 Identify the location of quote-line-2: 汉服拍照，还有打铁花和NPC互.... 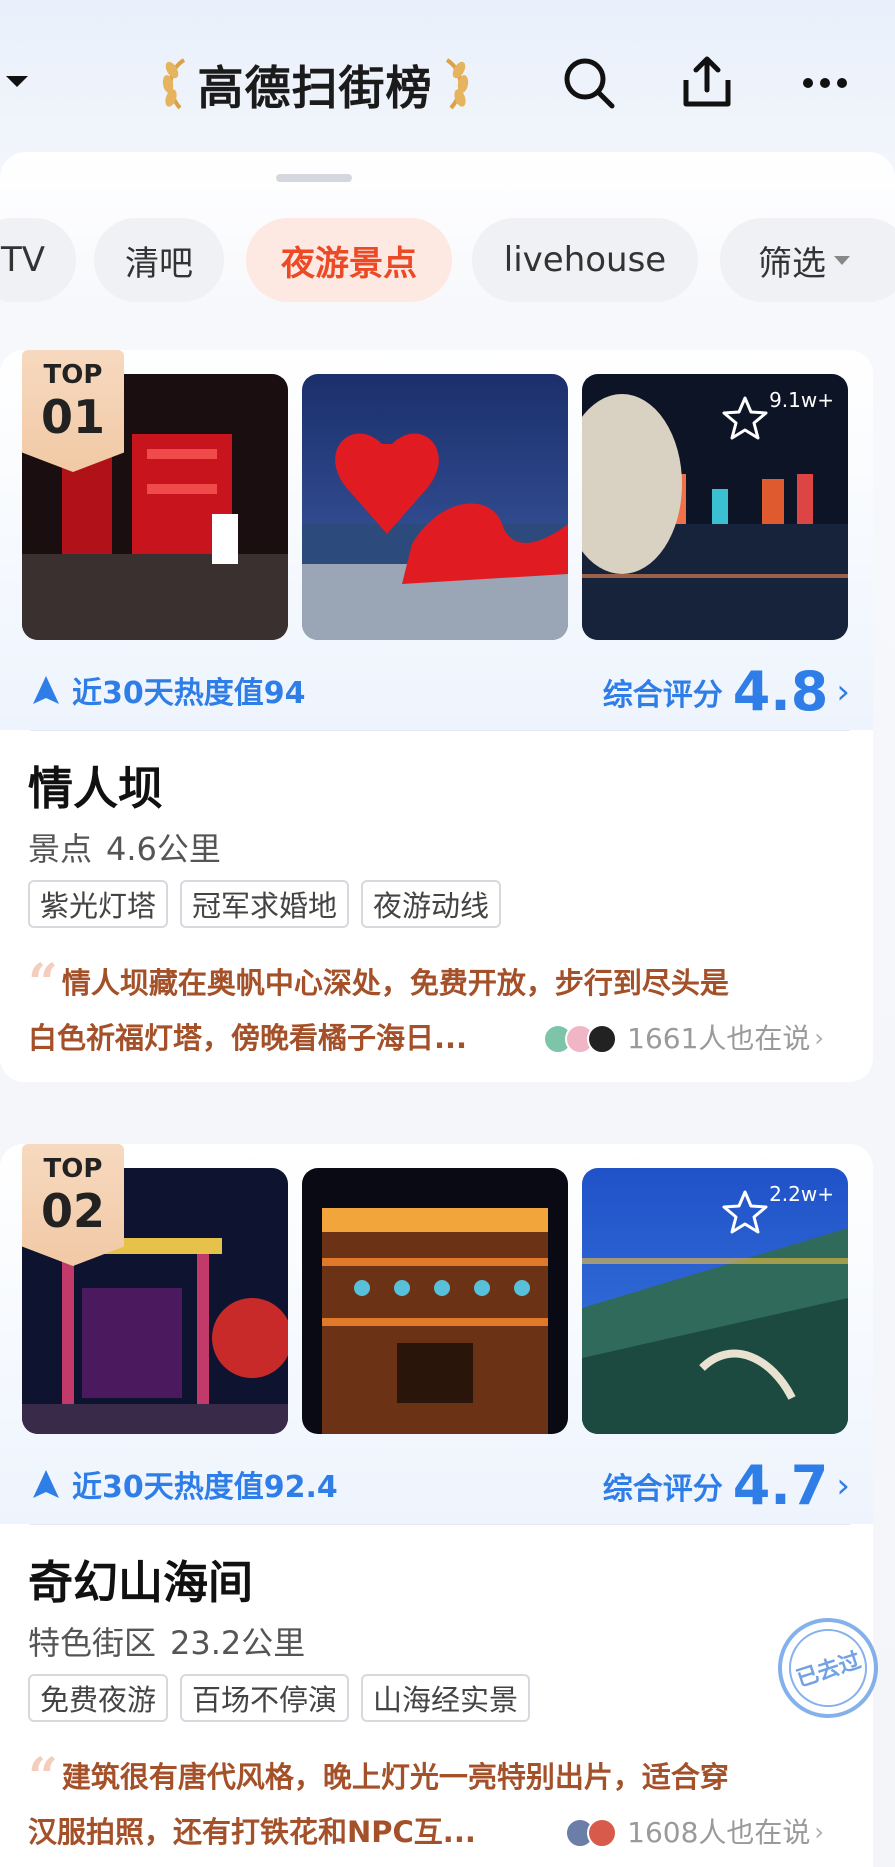
(252, 1832).